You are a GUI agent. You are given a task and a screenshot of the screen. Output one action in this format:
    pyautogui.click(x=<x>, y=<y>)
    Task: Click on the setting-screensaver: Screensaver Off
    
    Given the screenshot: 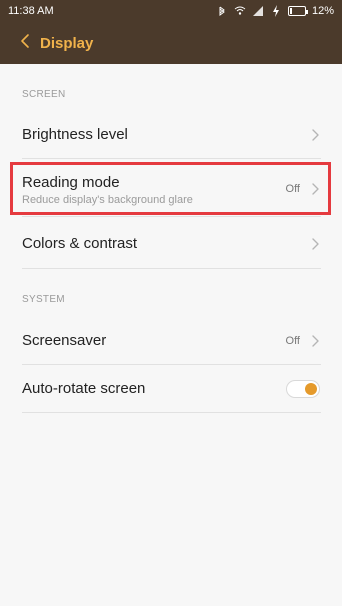 What is the action you would take?
    pyautogui.click(x=171, y=340)
    